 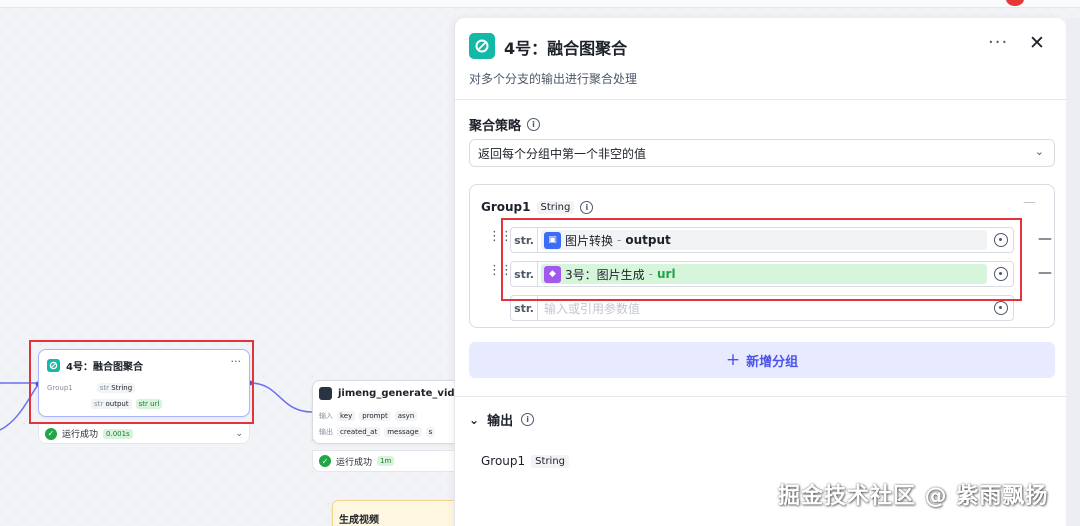 What do you see at coordinates (397, 513) in the screenshot?
I see `generate-video-node: 生成视频` at bounding box center [397, 513].